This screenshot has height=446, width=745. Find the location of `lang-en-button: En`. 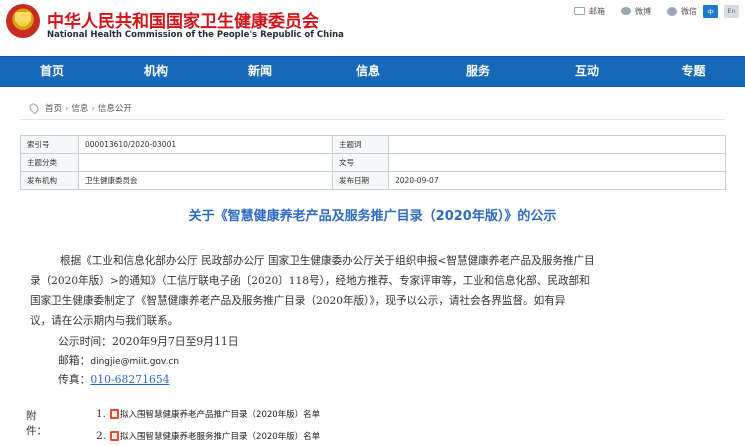

lang-en-button: En is located at coordinates (731, 11).